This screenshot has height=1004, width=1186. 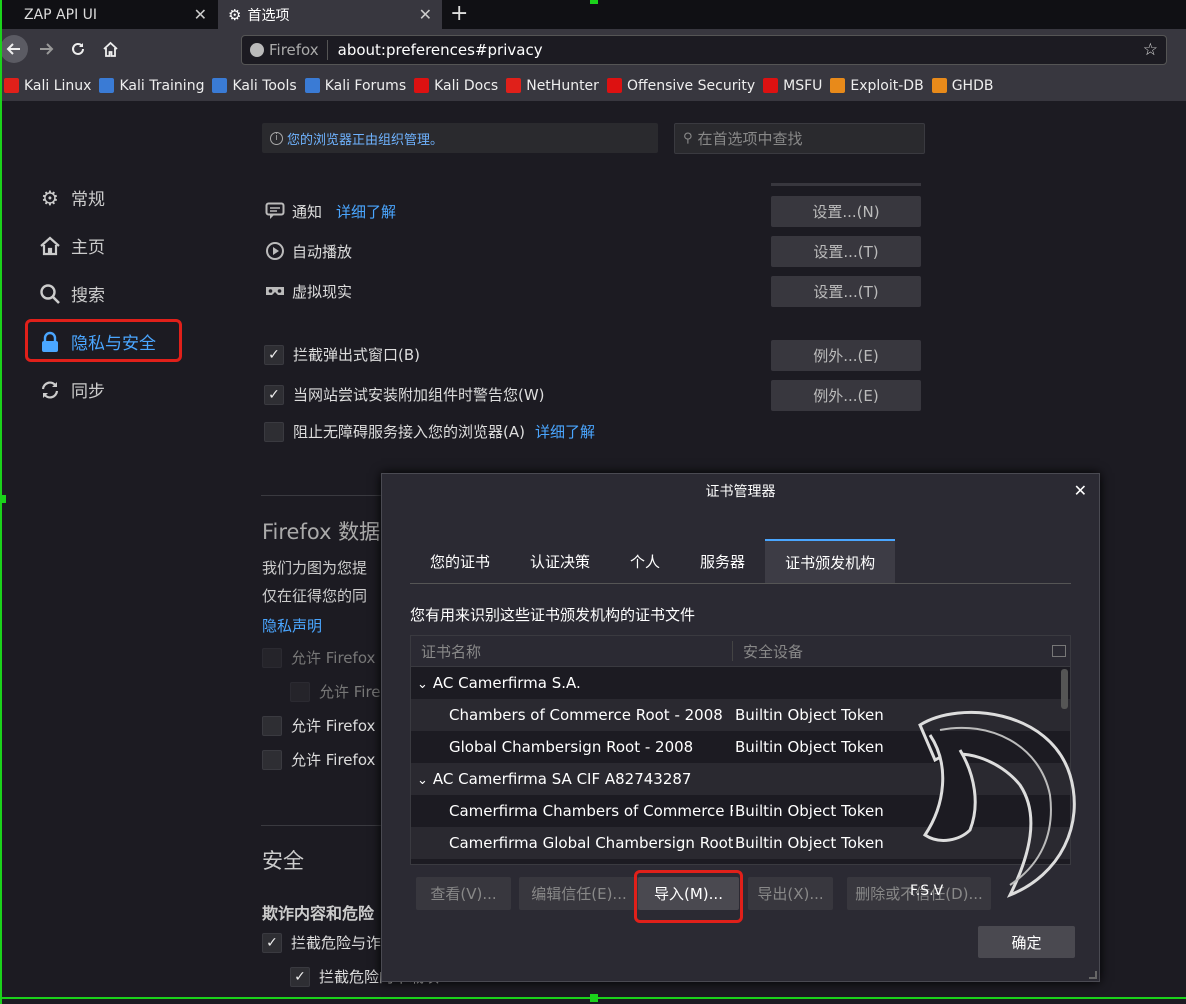 What do you see at coordinates (846, 355) in the screenshot?
I see `popup-exceptions-button: 例外...(E)` at bounding box center [846, 355].